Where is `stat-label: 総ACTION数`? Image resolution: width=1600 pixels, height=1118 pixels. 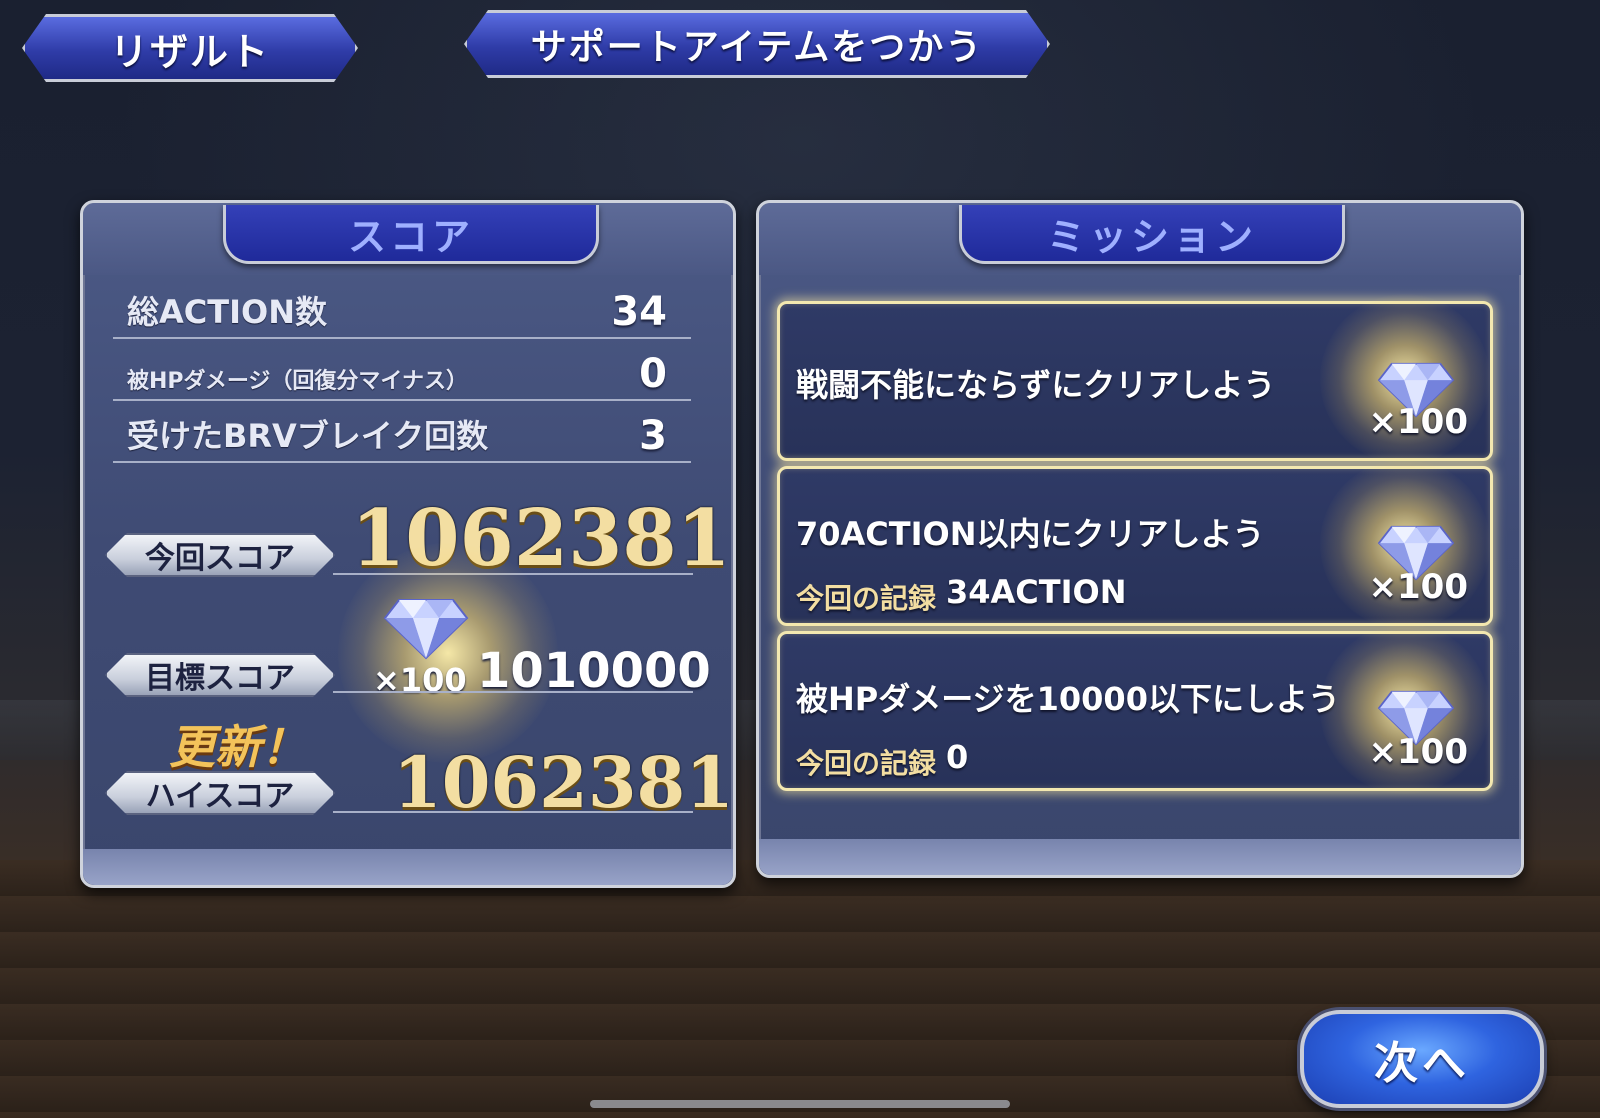 stat-label: 総ACTION数 is located at coordinates (227, 312).